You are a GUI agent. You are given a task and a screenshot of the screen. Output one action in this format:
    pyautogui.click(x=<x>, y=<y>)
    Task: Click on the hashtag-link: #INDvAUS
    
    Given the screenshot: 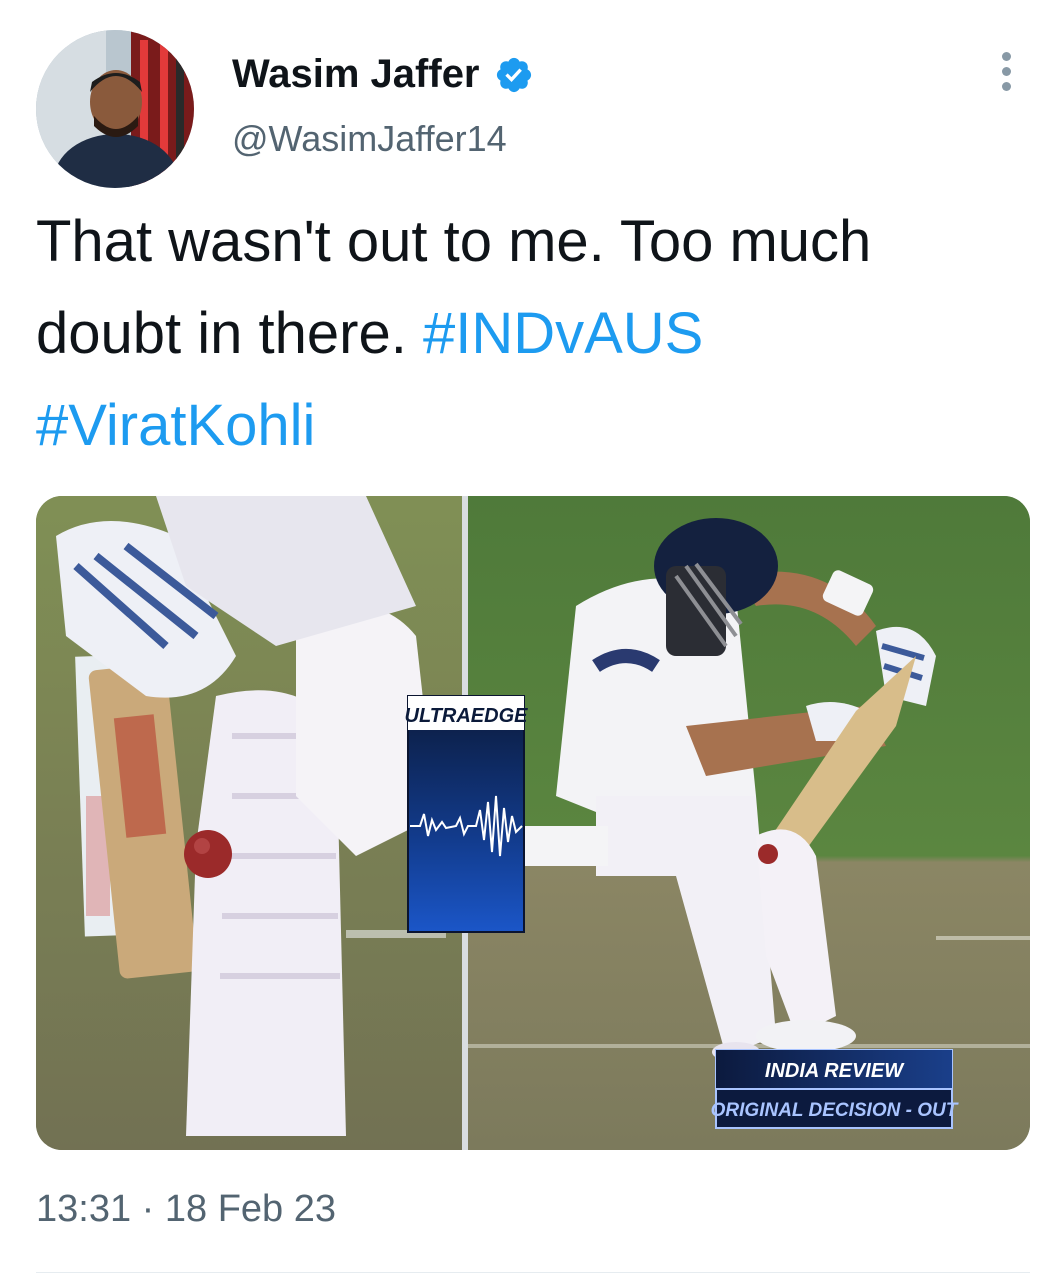 What is the action you would take?
    pyautogui.click(x=563, y=333)
    